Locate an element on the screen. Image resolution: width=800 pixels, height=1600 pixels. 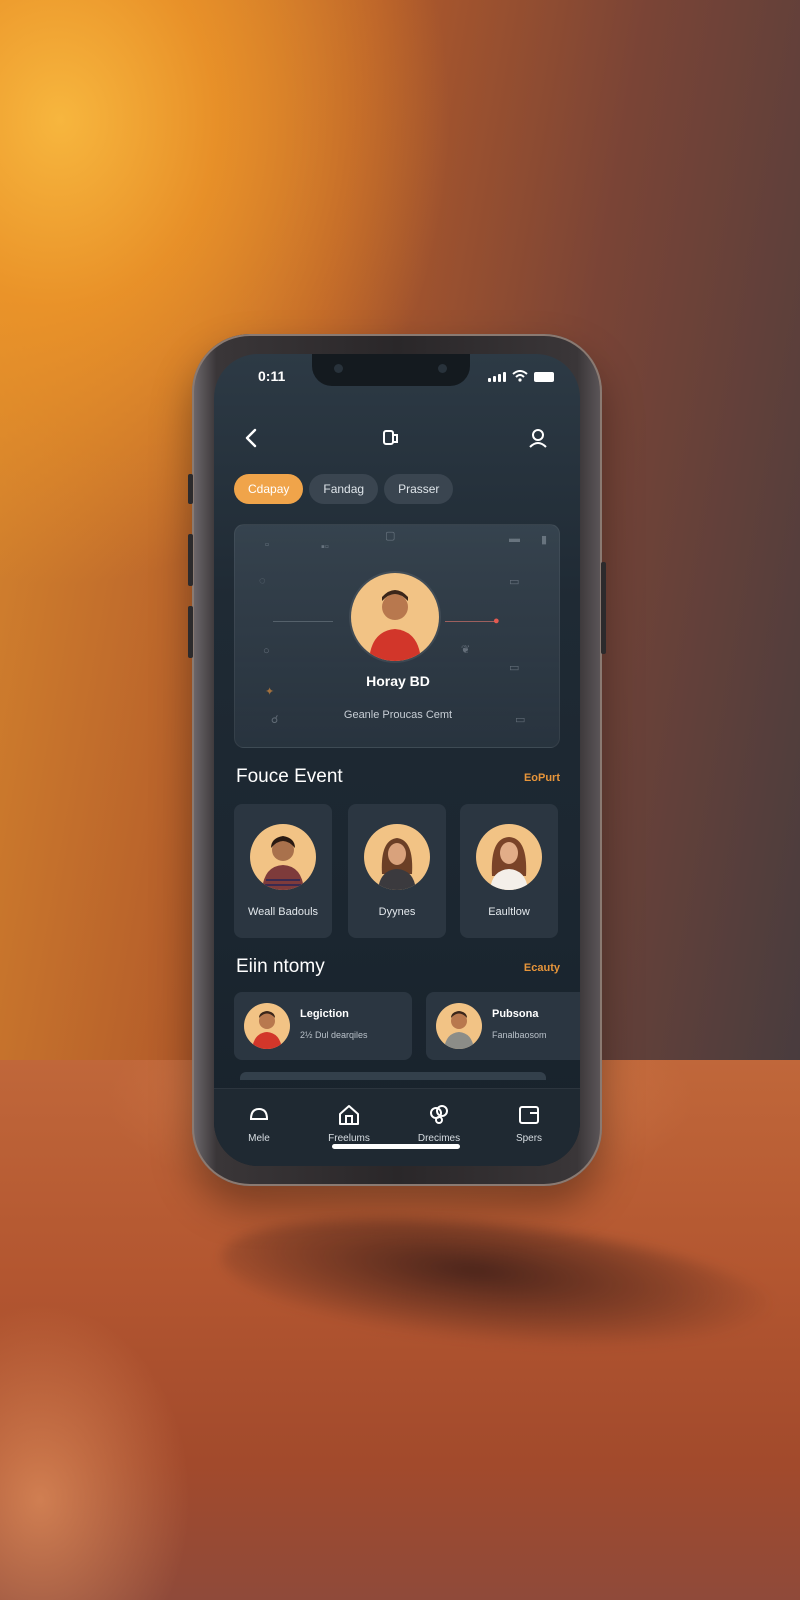
section-link: EoPurt is located at coordinates (542, 778).